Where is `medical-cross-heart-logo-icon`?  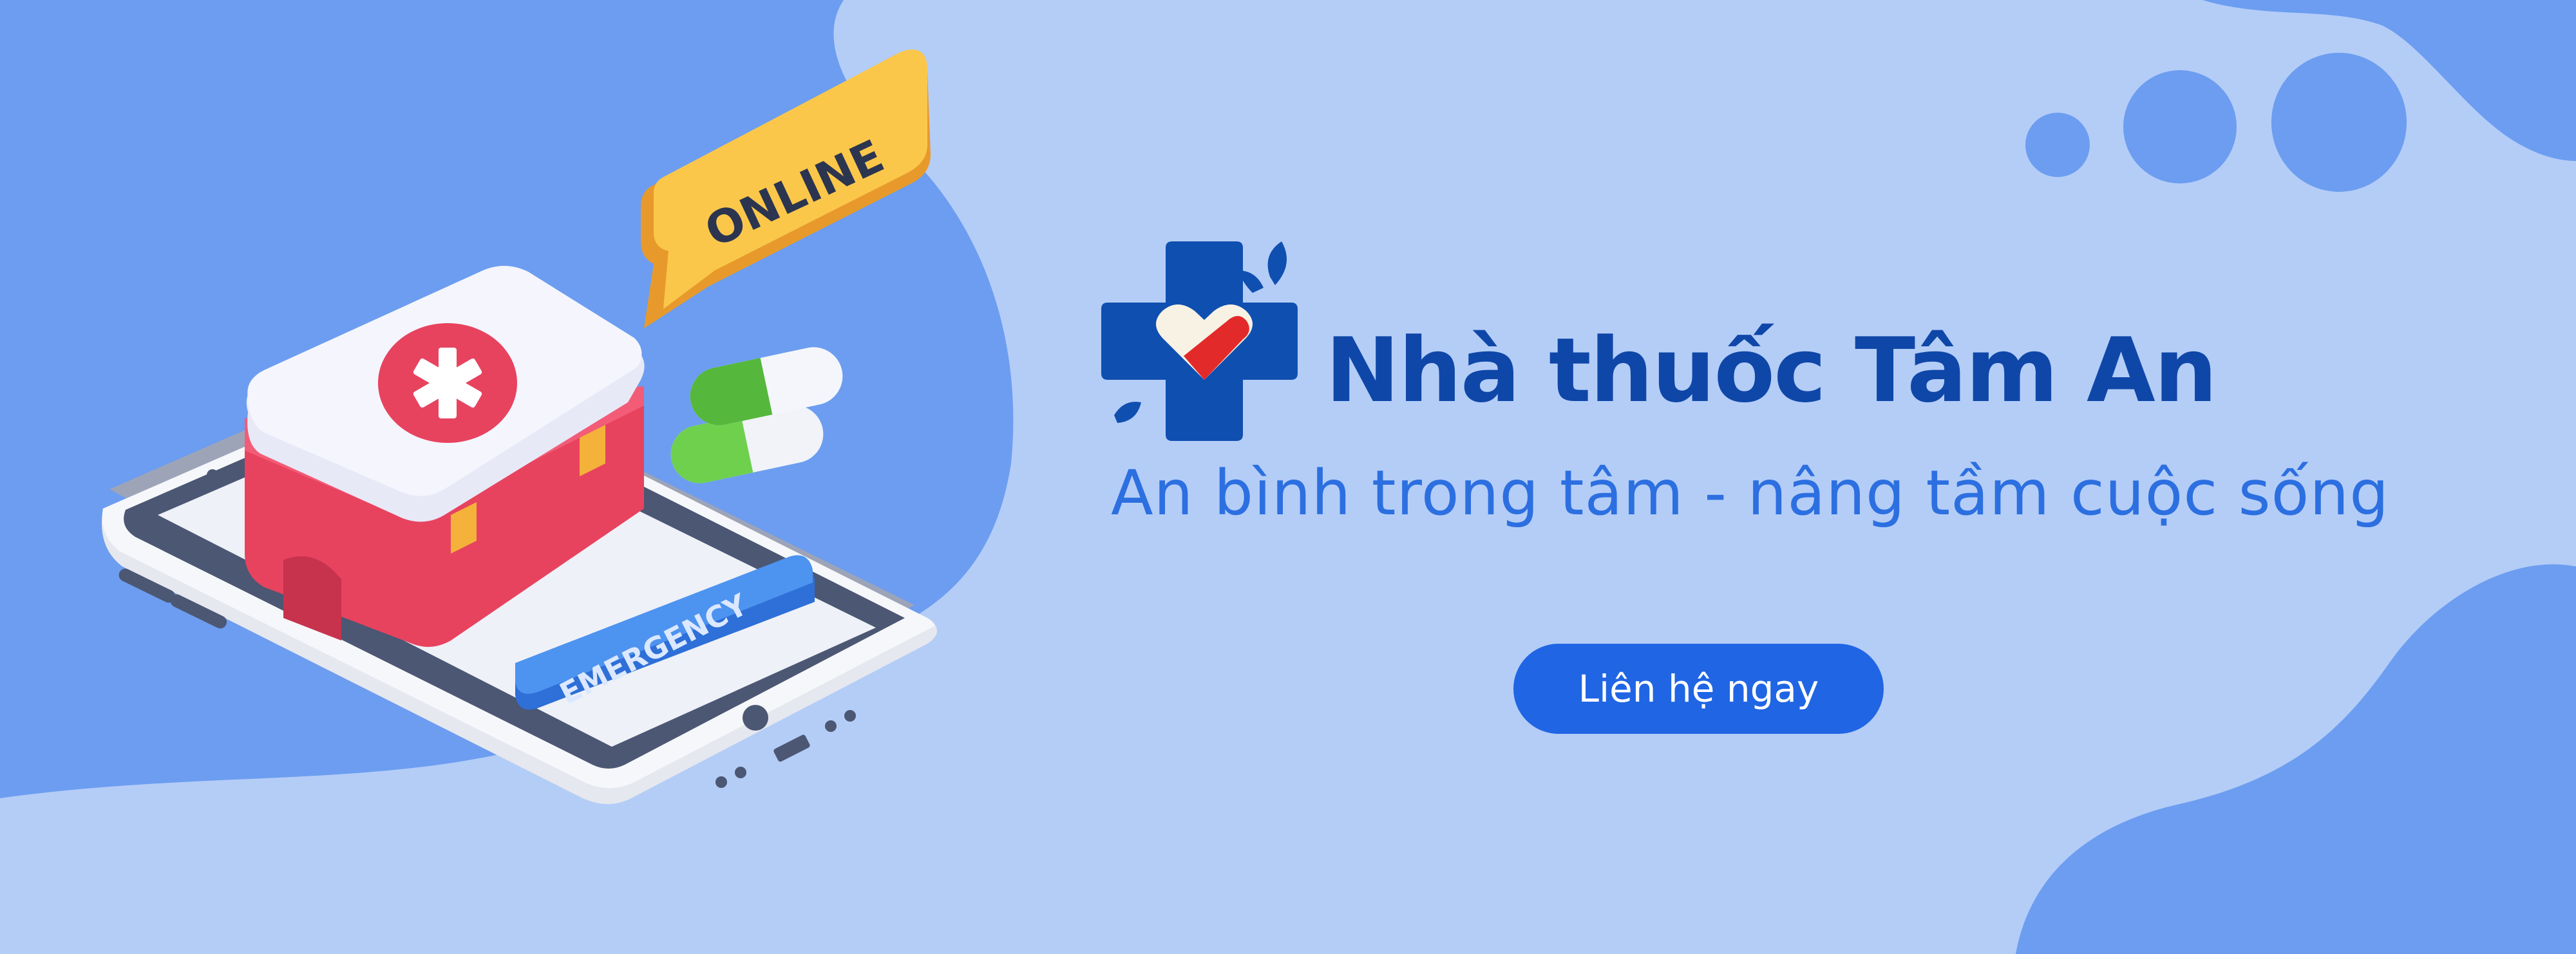
medical-cross-heart-logo-icon is located at coordinates (1199, 341).